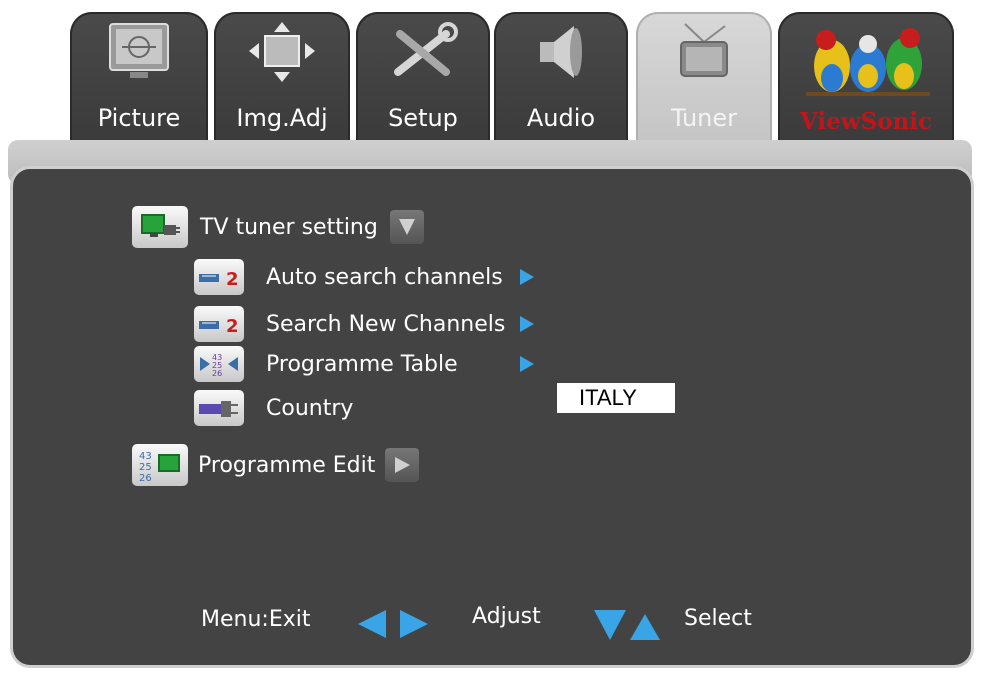  I want to click on tab-label: Picture, so click(139, 118).